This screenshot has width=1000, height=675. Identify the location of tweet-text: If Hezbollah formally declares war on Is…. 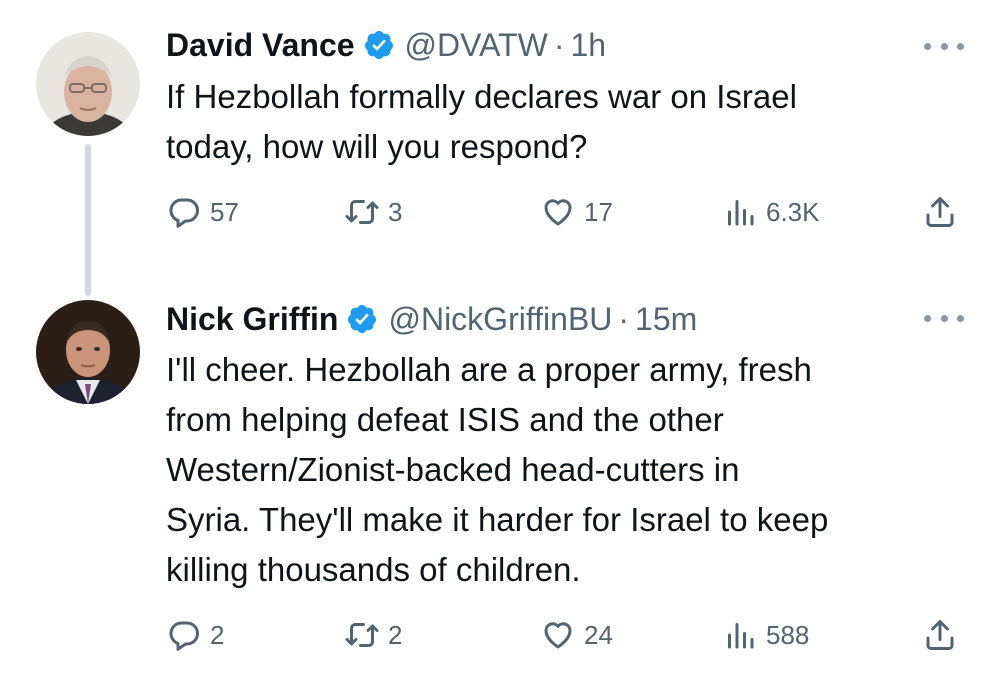
(481, 121).